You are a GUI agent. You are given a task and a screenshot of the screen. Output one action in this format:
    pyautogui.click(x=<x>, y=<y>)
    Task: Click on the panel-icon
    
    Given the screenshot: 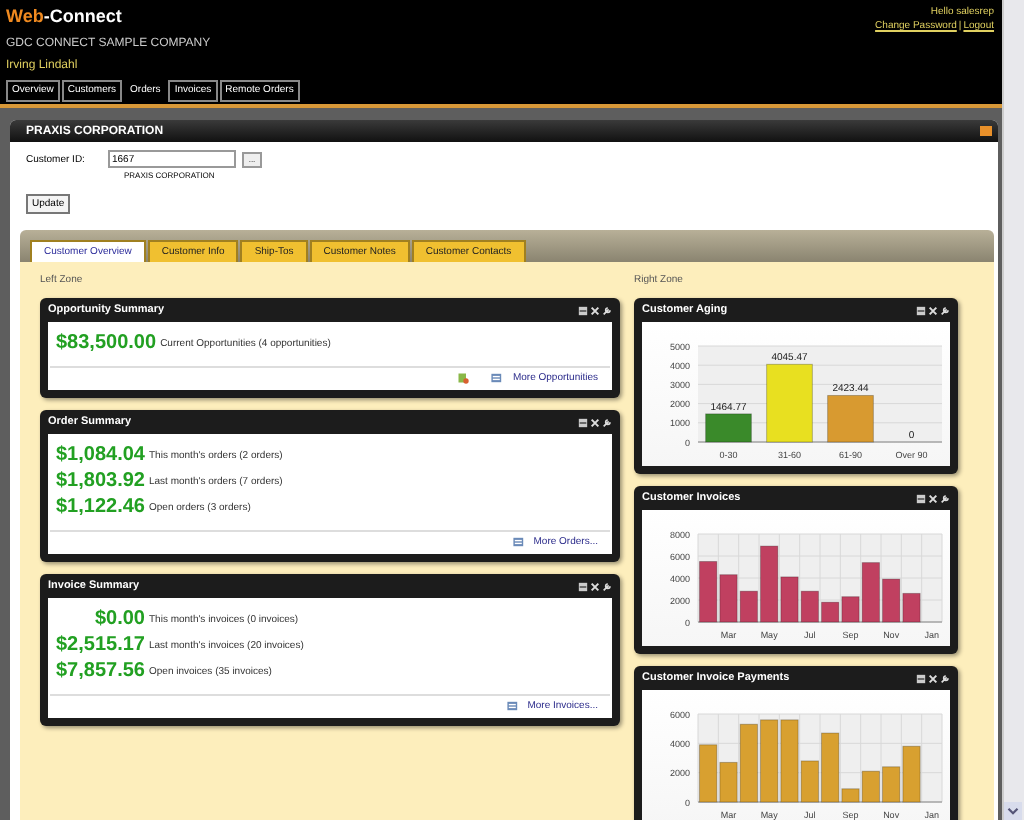 What is the action you would take?
    pyautogui.click(x=986, y=131)
    